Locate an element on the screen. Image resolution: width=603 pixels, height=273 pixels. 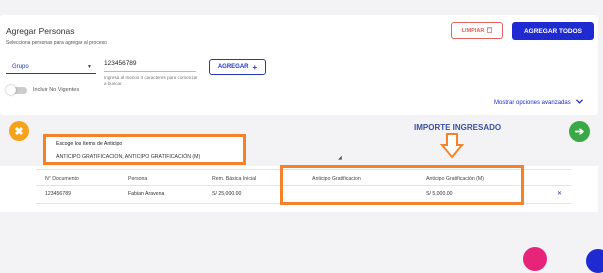
cell-persona: Fabian Aravena is located at coordinates (146, 194).